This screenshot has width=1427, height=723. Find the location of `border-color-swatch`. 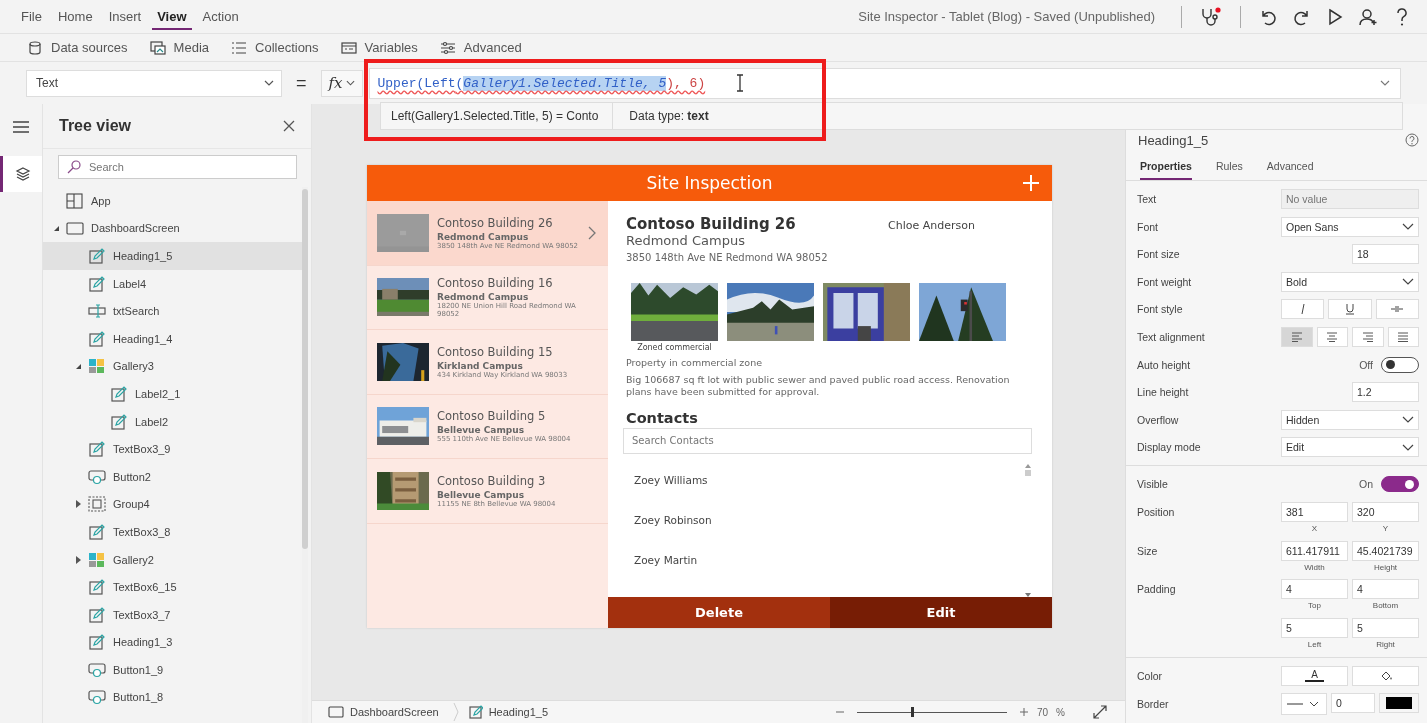

border-color-swatch is located at coordinates (1399, 703).